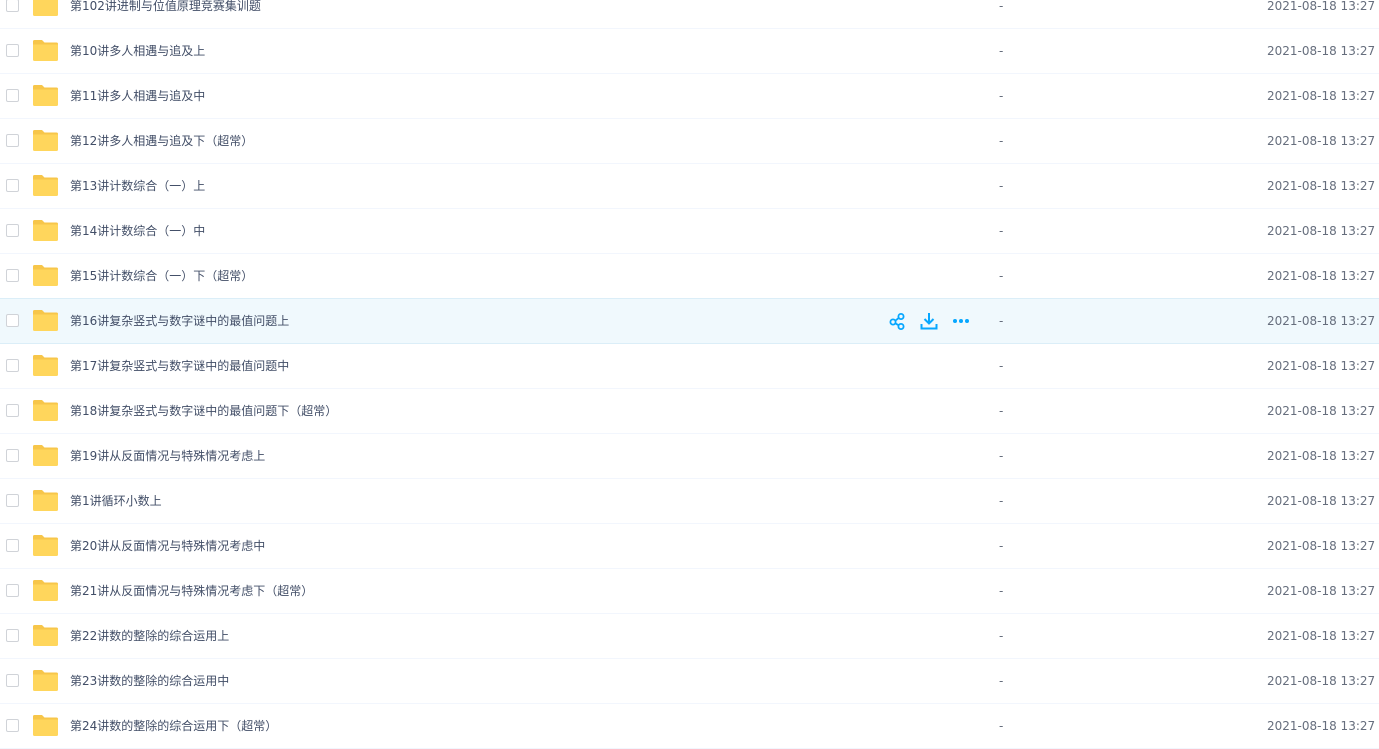  What do you see at coordinates (149, 636) in the screenshot?
I see `file-name: 第22讲数的整除的综合运用上` at bounding box center [149, 636].